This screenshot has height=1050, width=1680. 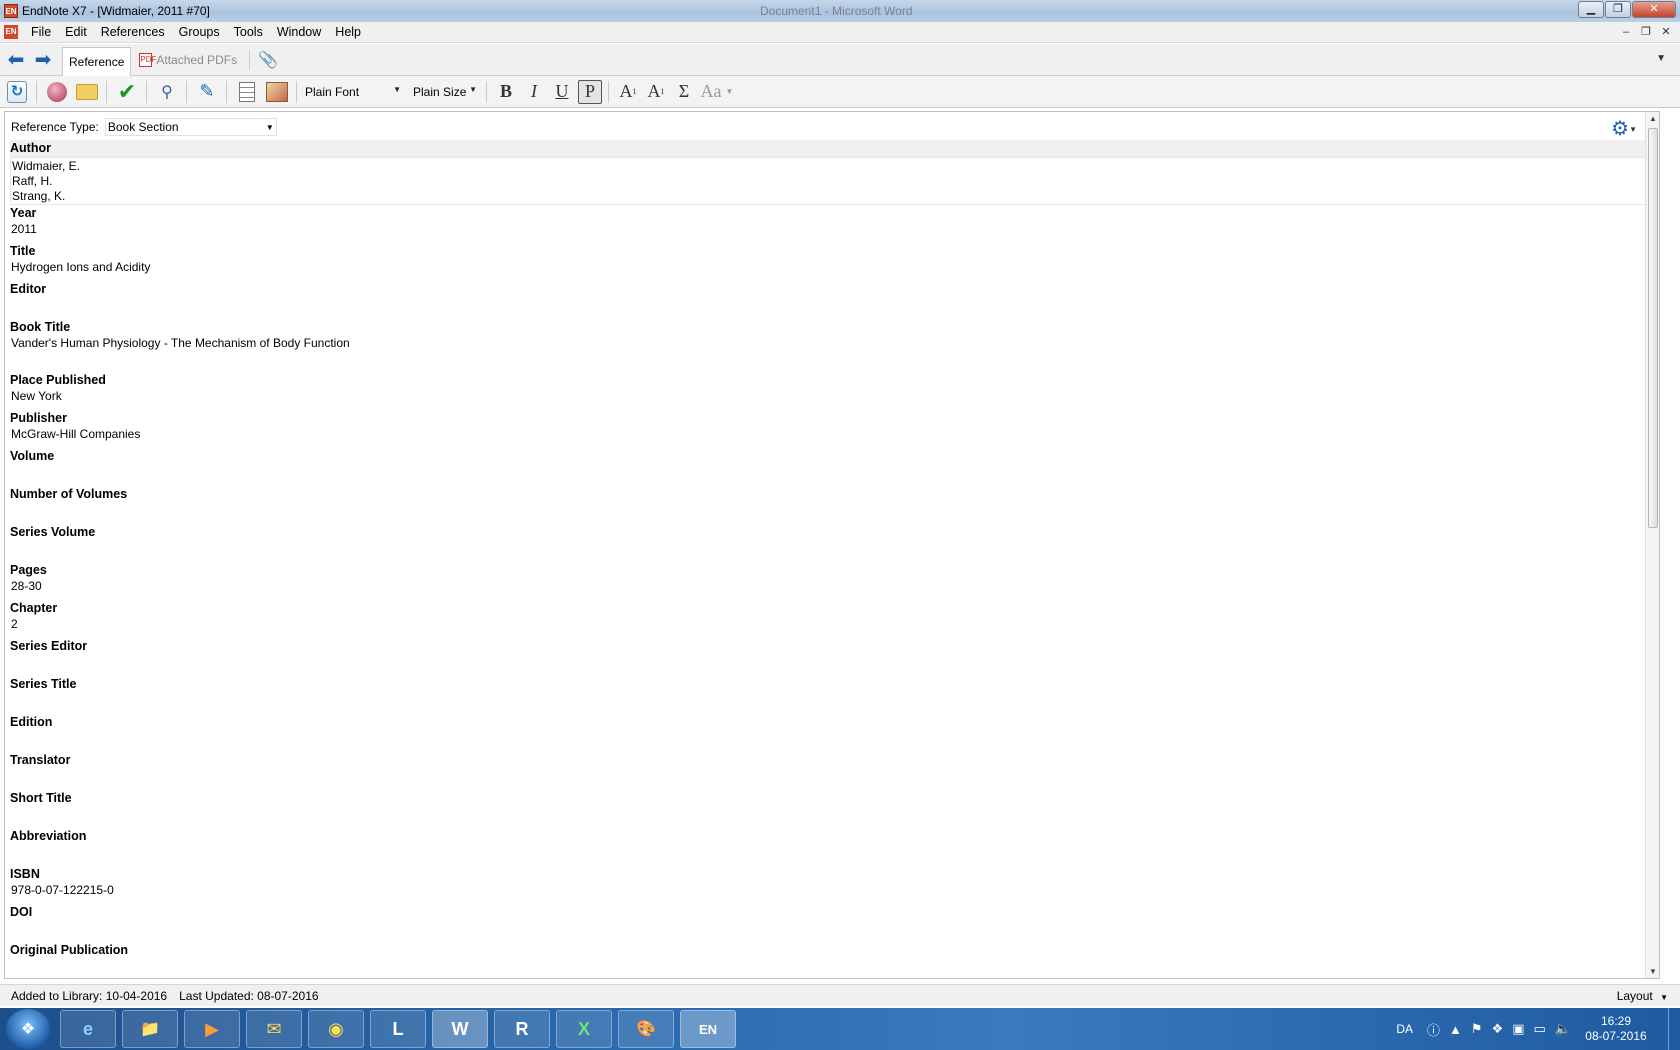 I want to click on field-value: New York, so click(x=832, y=399).